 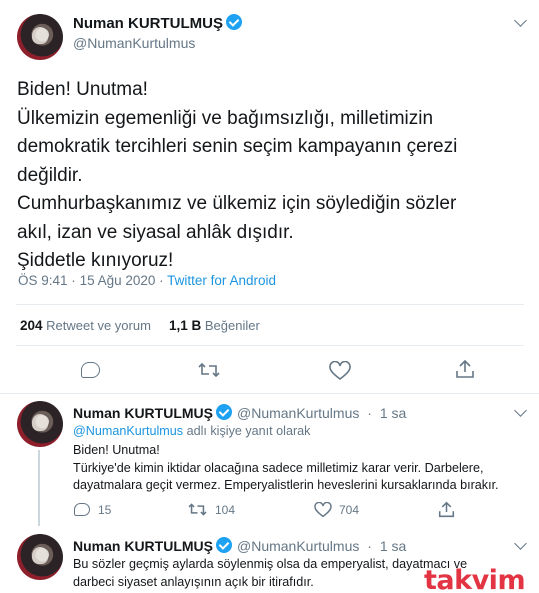 What do you see at coordinates (95, 260) in the screenshot?
I see `tweet-line: Şiddetle kınıyoruz!` at bounding box center [95, 260].